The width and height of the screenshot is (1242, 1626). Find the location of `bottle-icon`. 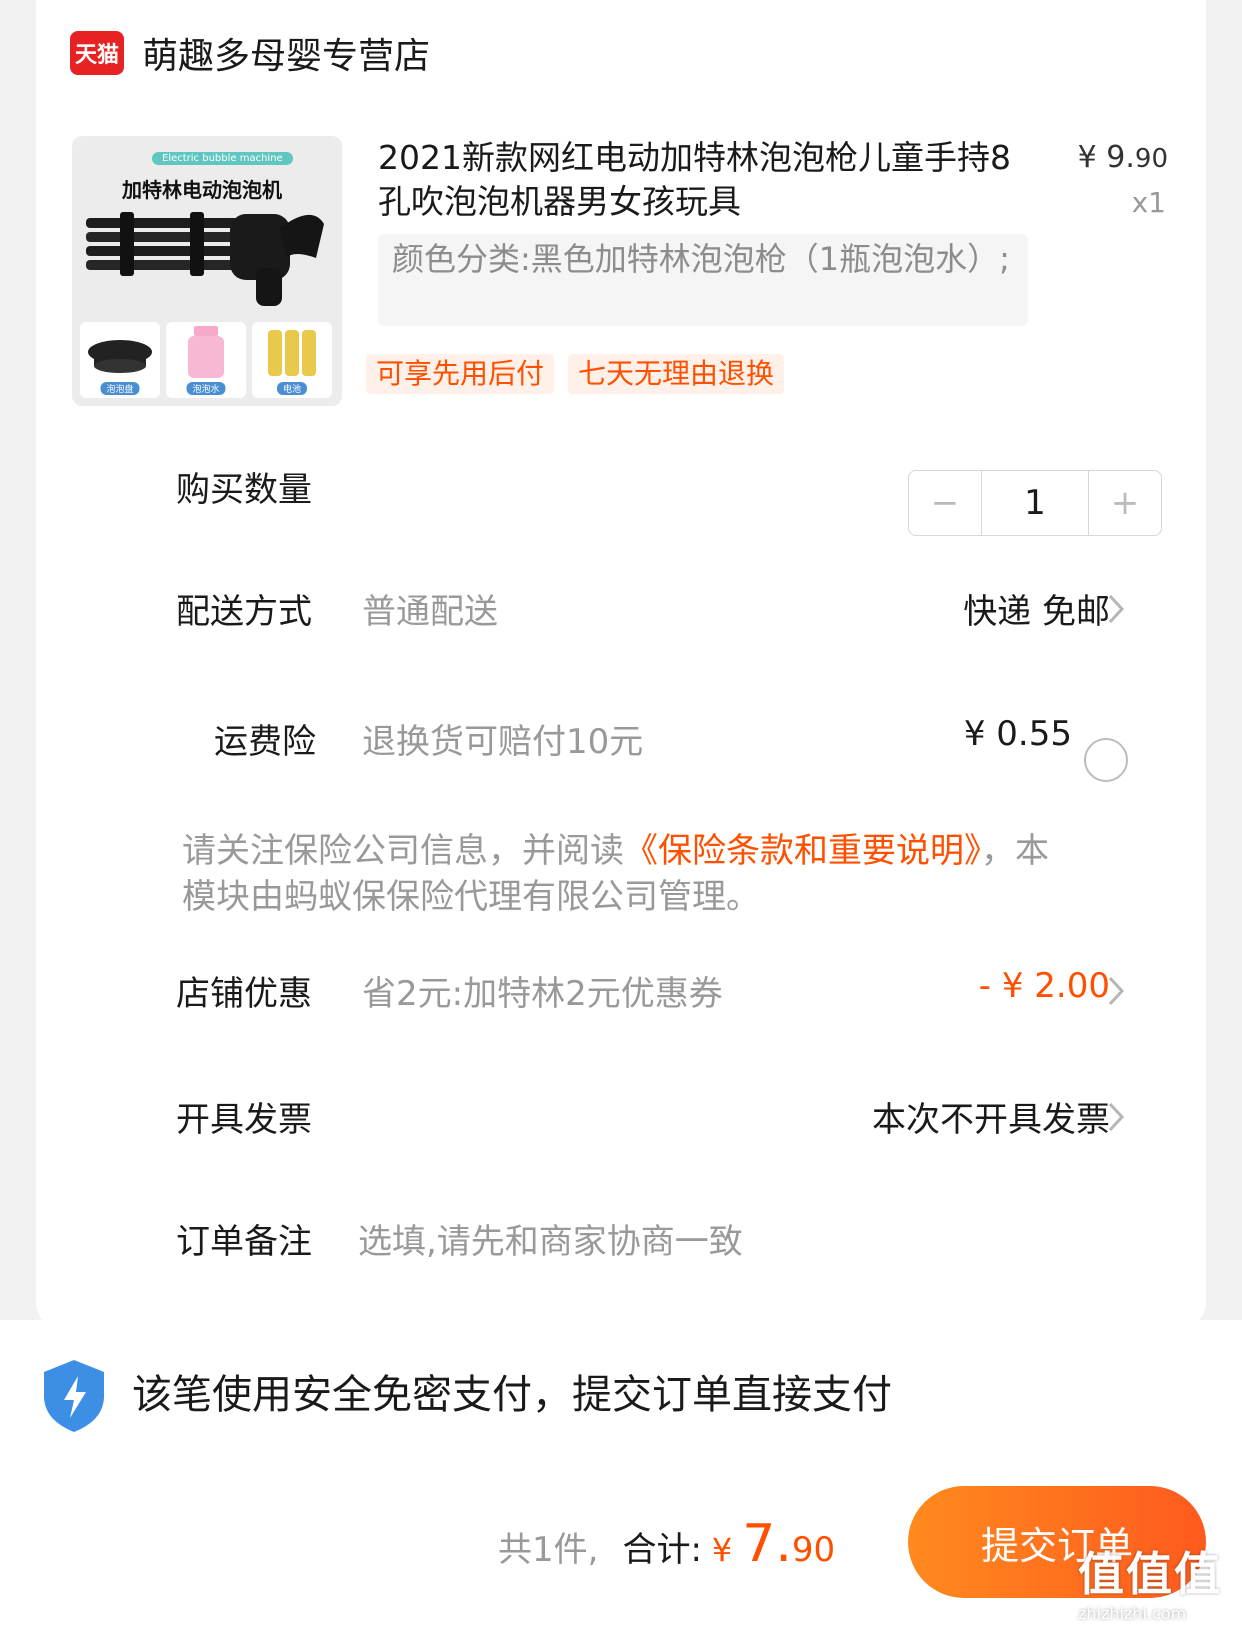

bottle-icon is located at coordinates (206, 352).